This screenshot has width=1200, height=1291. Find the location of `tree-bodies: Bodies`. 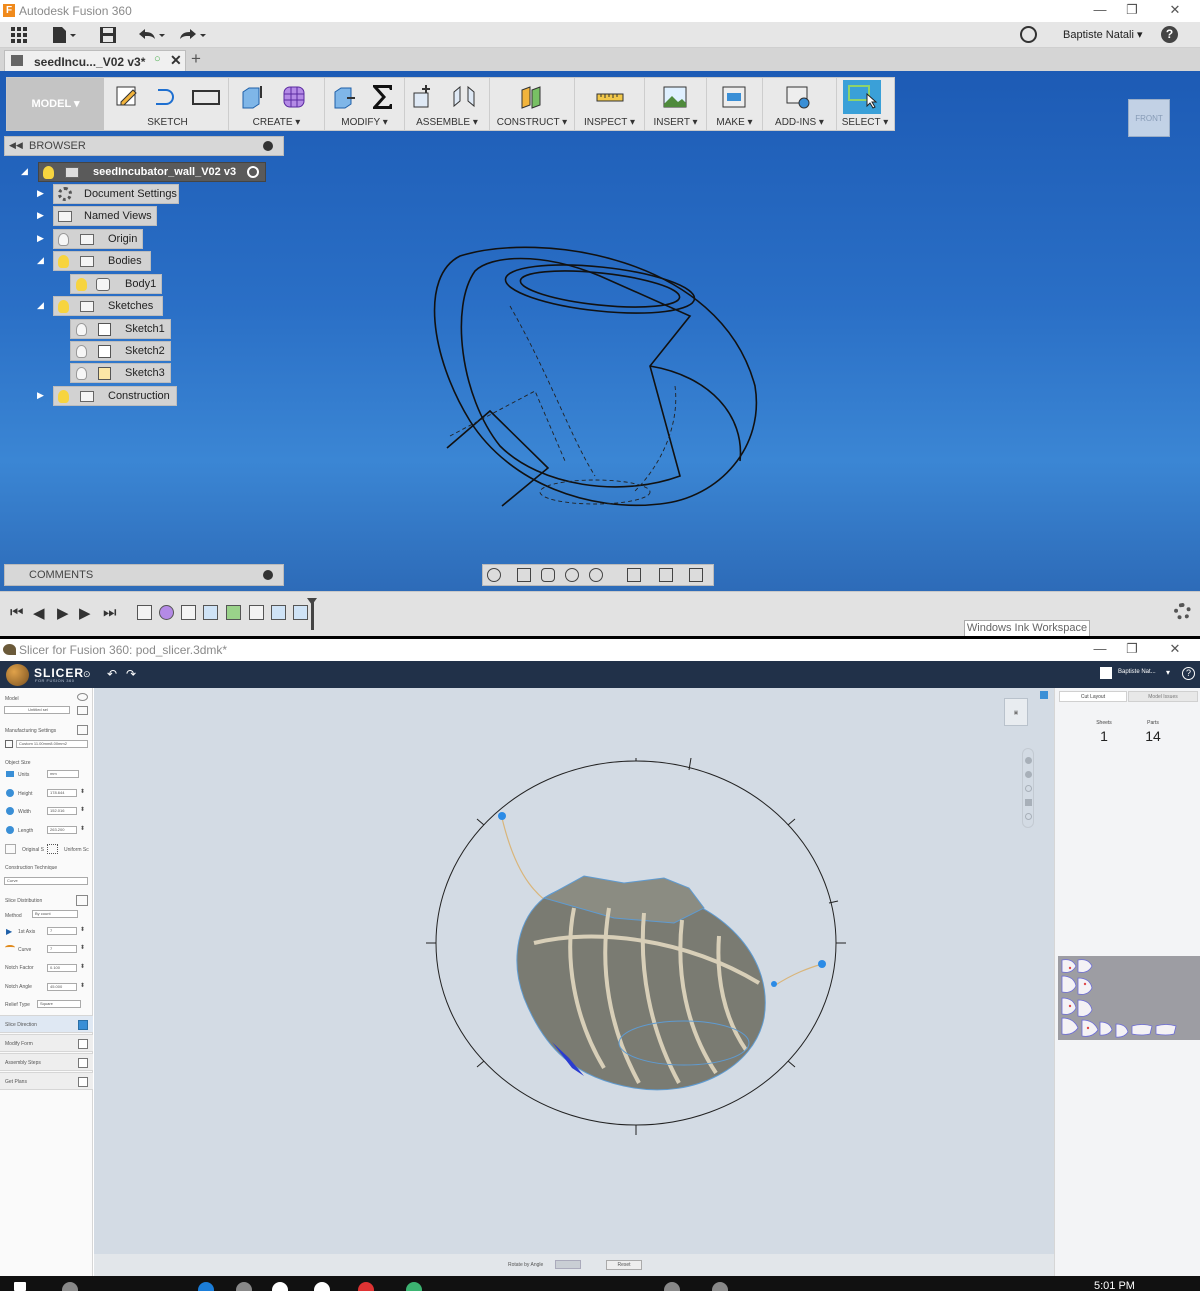

tree-bodies: Bodies is located at coordinates (102, 261).